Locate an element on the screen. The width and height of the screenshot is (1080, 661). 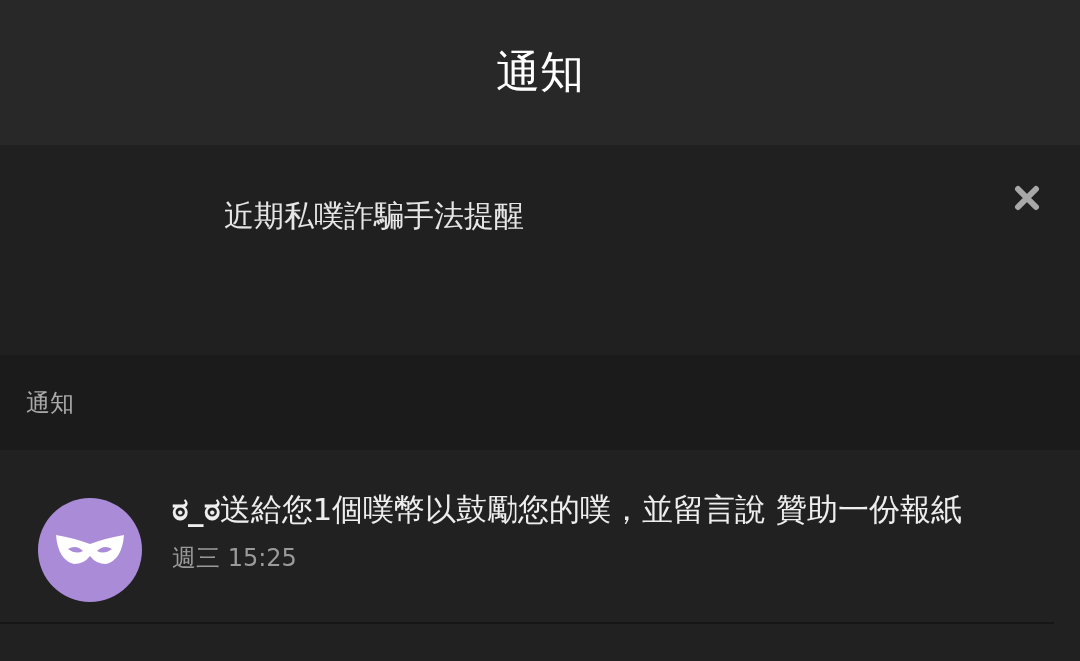
close-icon is located at coordinates (1027, 198).